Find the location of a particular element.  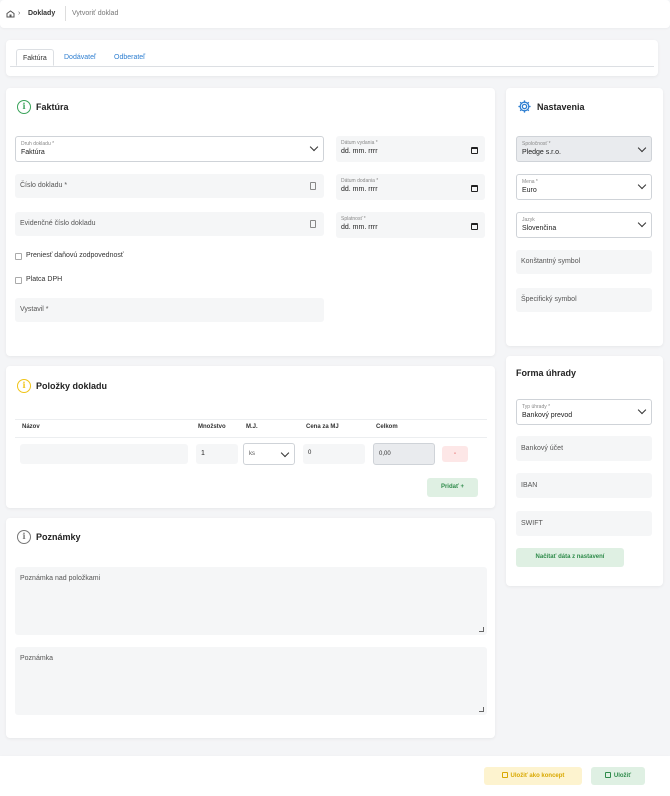

polozka-cena-input: 0 is located at coordinates (334, 454).